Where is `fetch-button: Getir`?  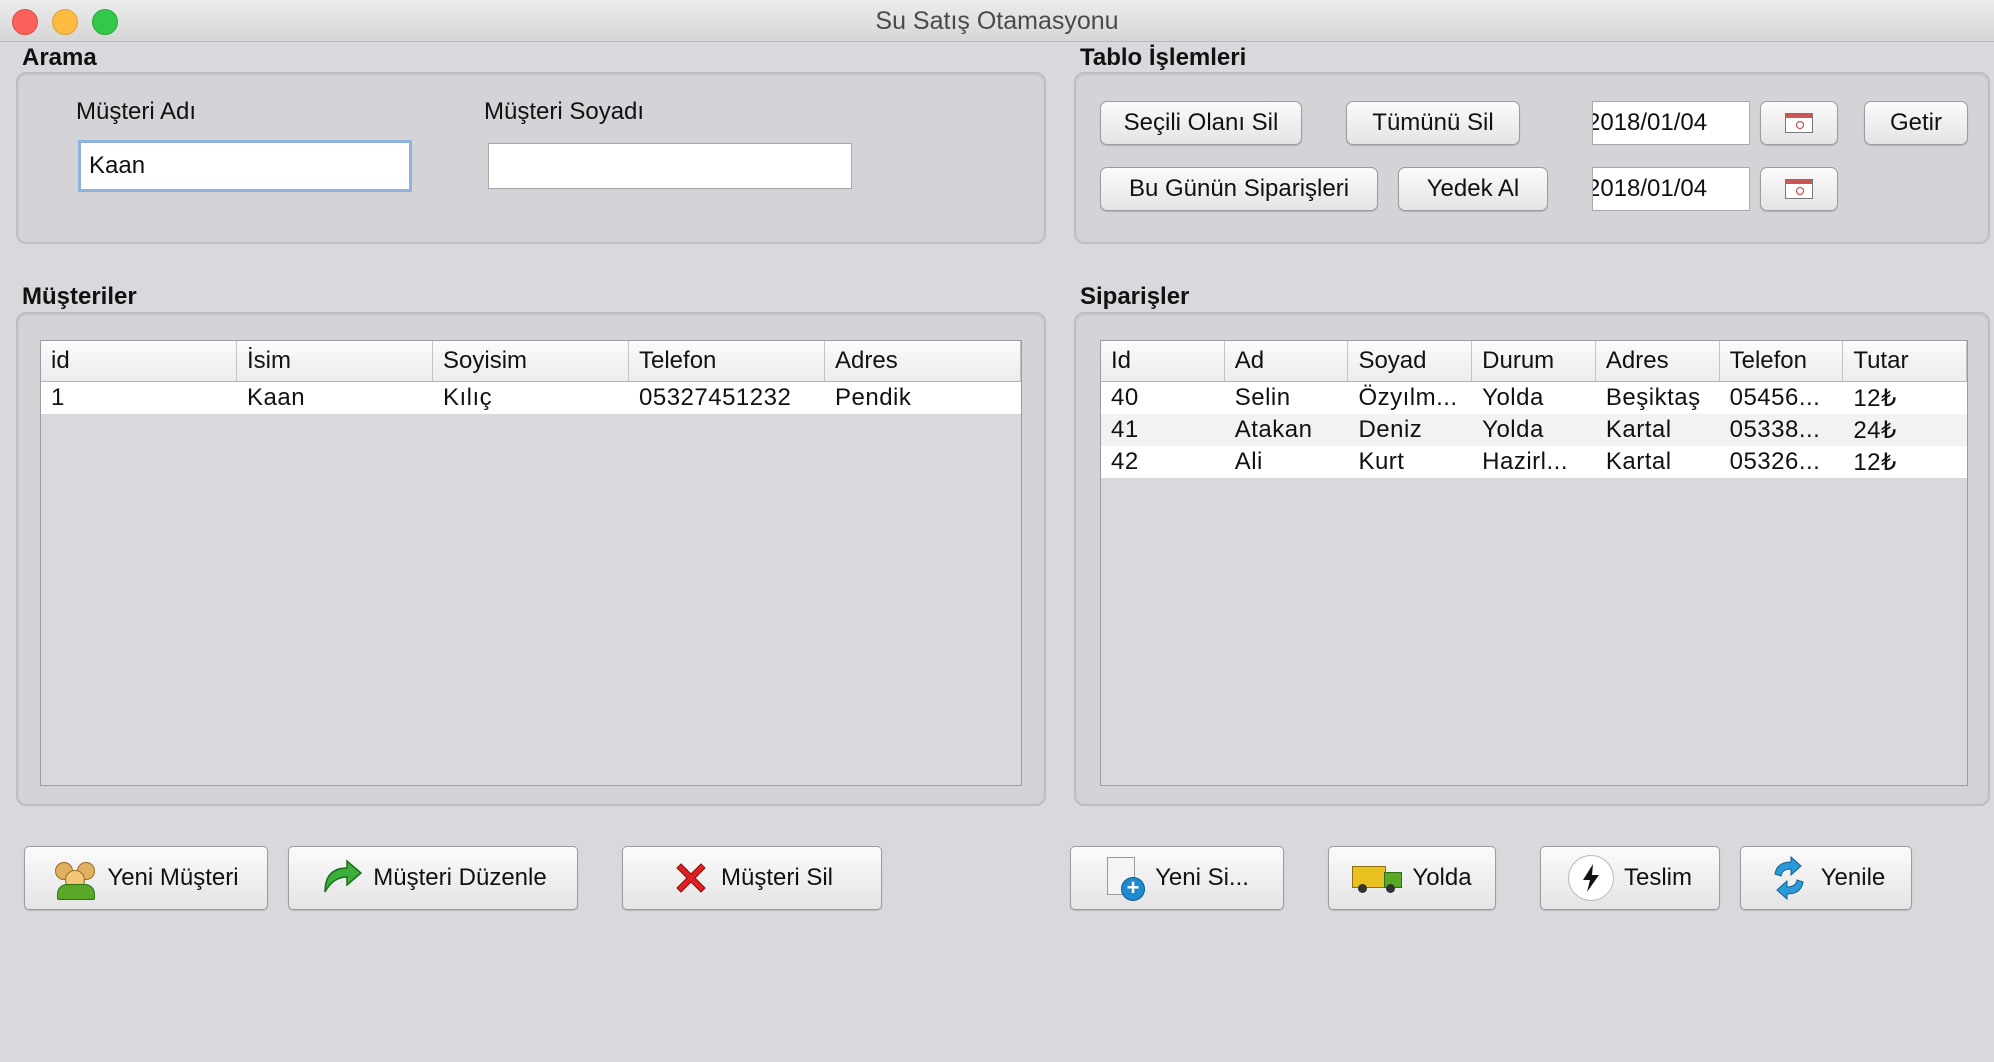
fetch-button: Getir is located at coordinates (1916, 123).